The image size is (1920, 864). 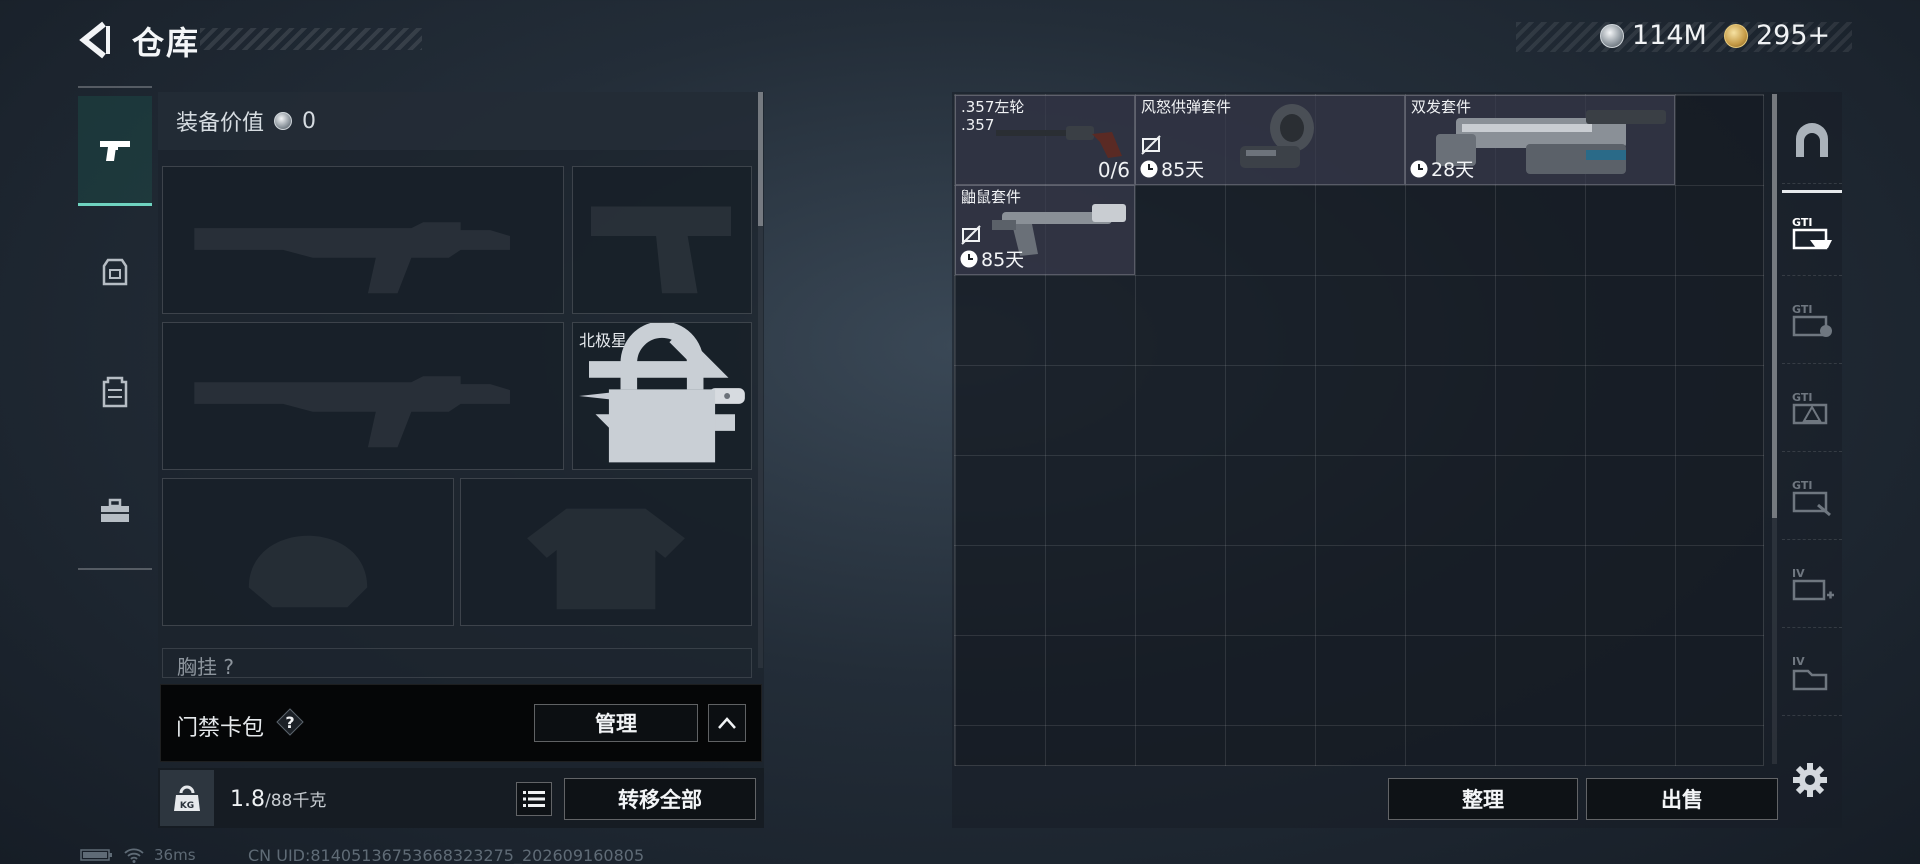 I want to click on container-tab-hazard-case: GTI, so click(x=1812, y=409).